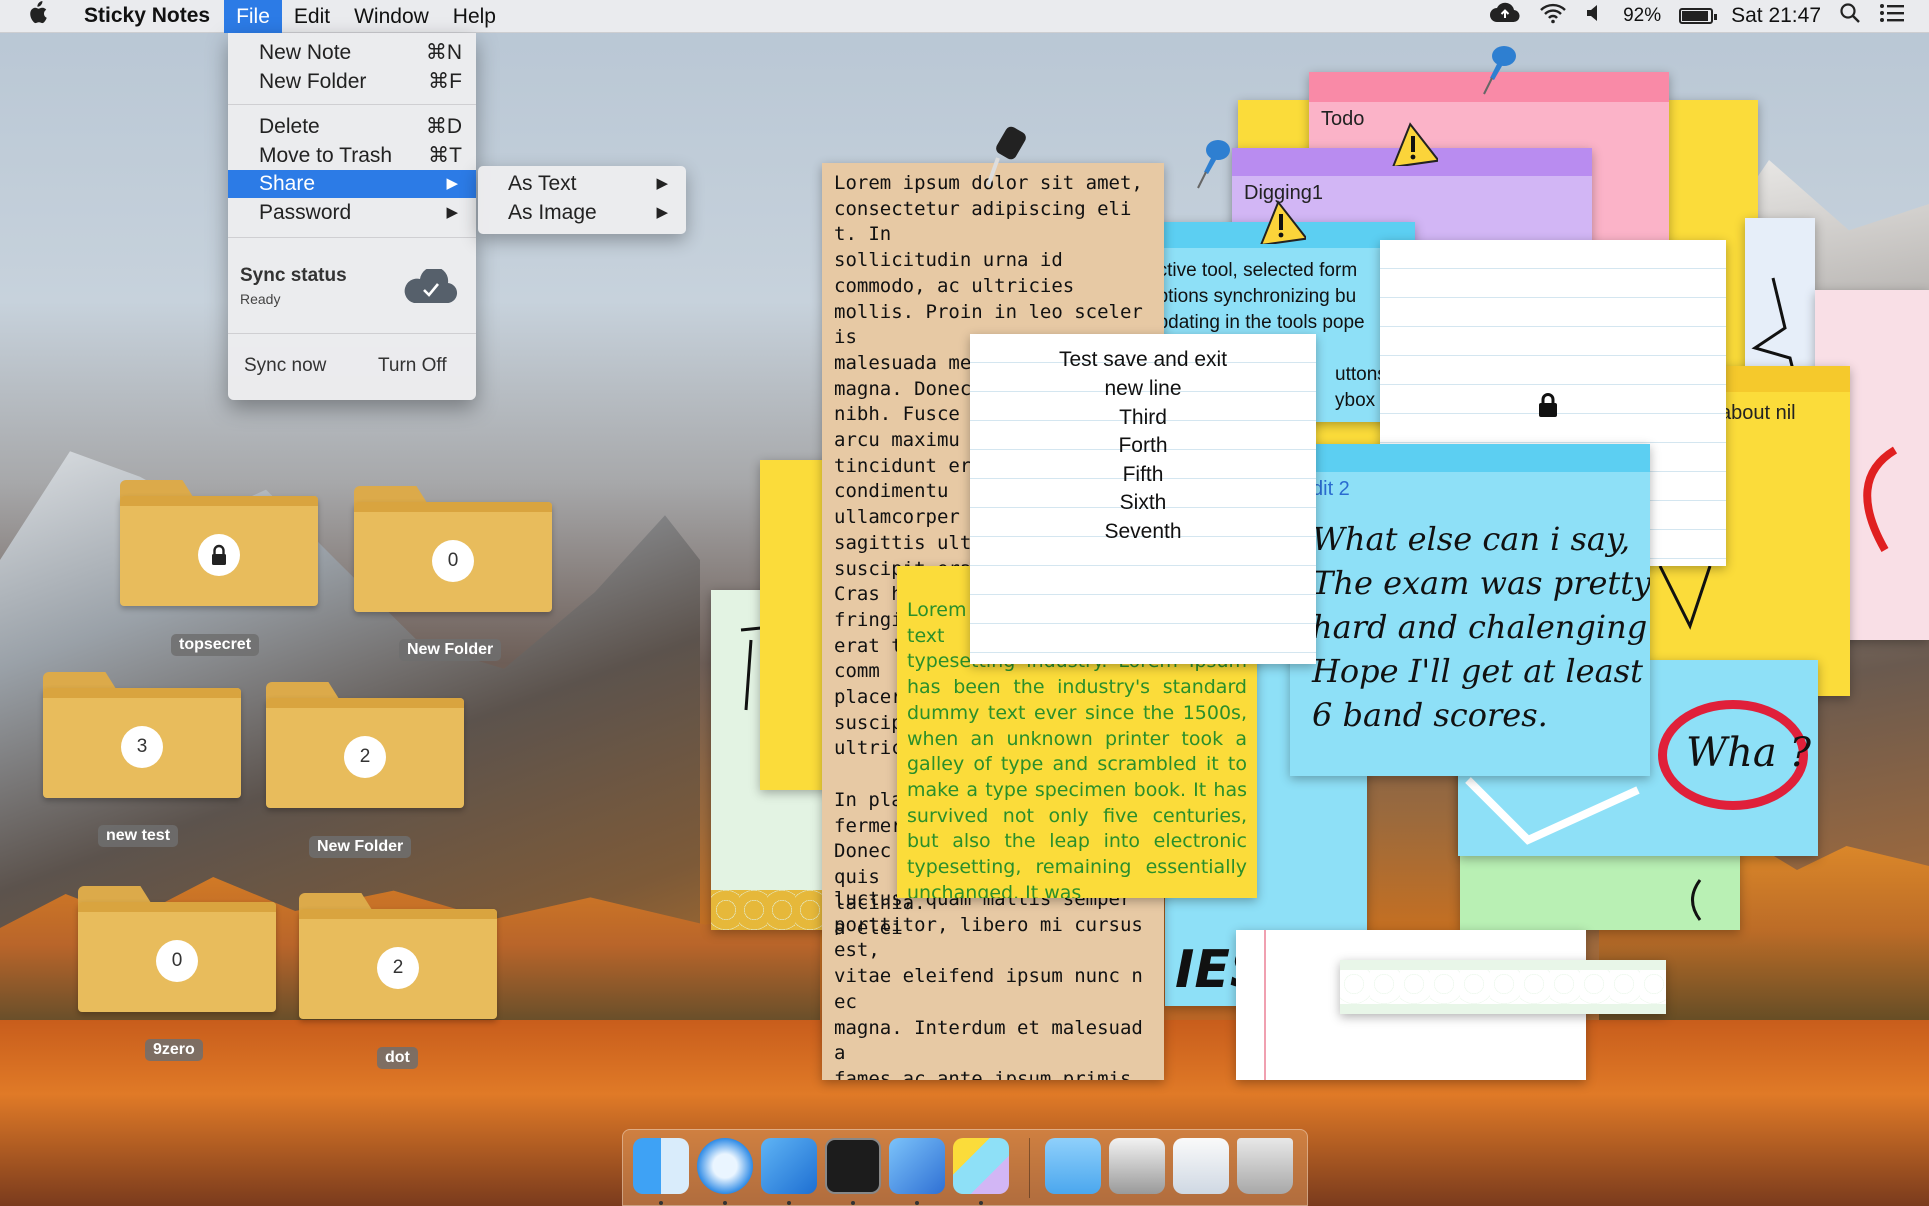  Describe the element at coordinates (1201, 1166) in the screenshot. I see `screenshot-stack-icon` at that location.